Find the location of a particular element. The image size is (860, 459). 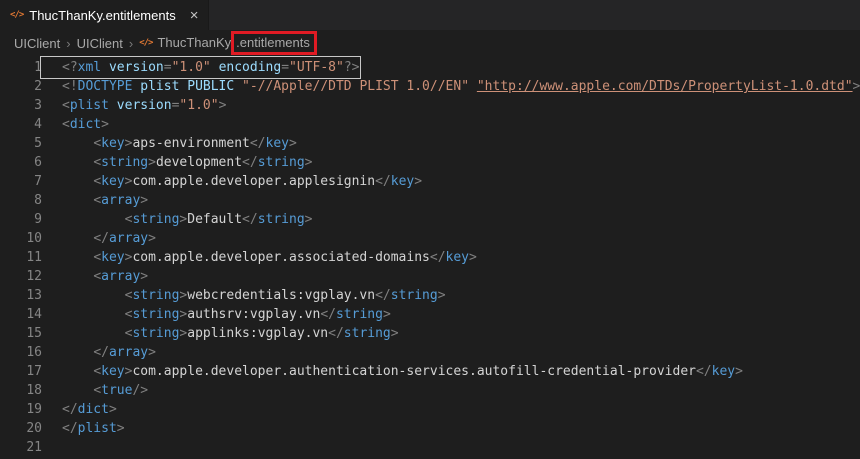

line-content: </plist> is located at coordinates (93, 428).